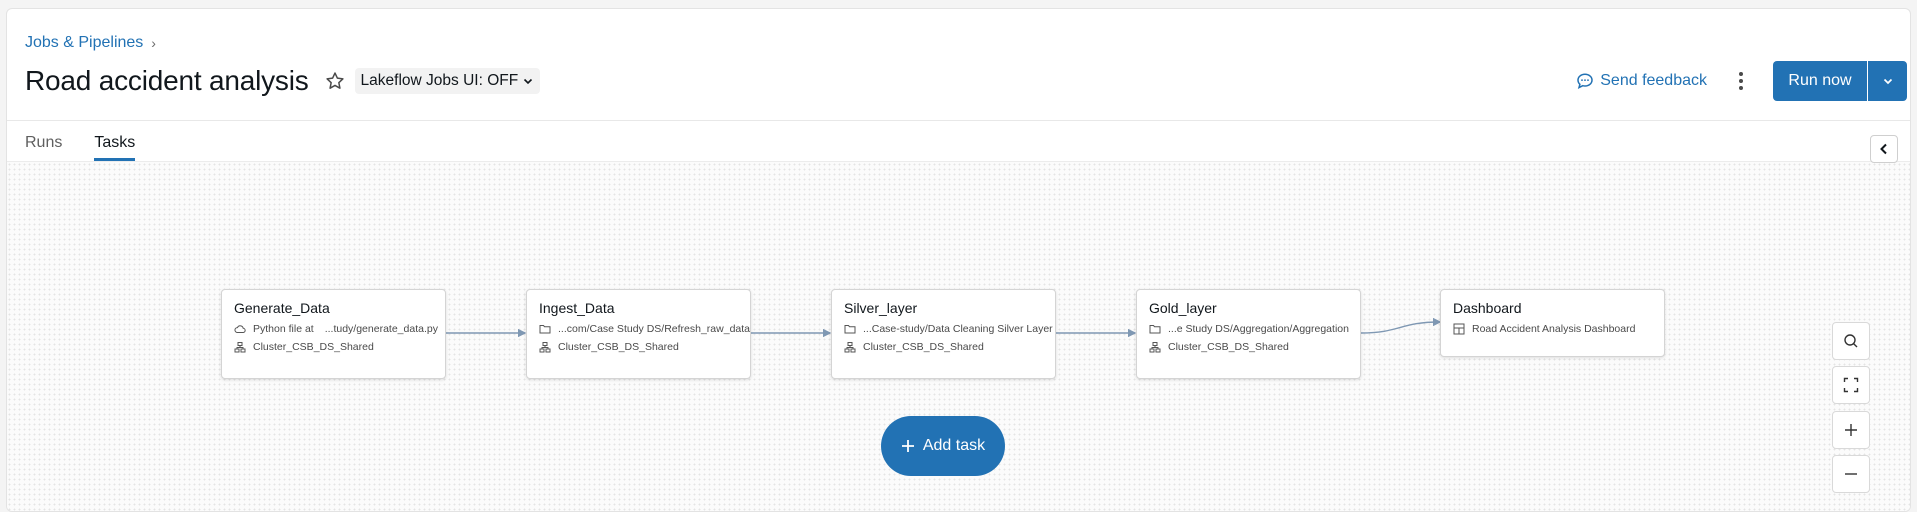 The image size is (1917, 512). What do you see at coordinates (528, 81) in the screenshot?
I see `chevron-down-icon` at bounding box center [528, 81].